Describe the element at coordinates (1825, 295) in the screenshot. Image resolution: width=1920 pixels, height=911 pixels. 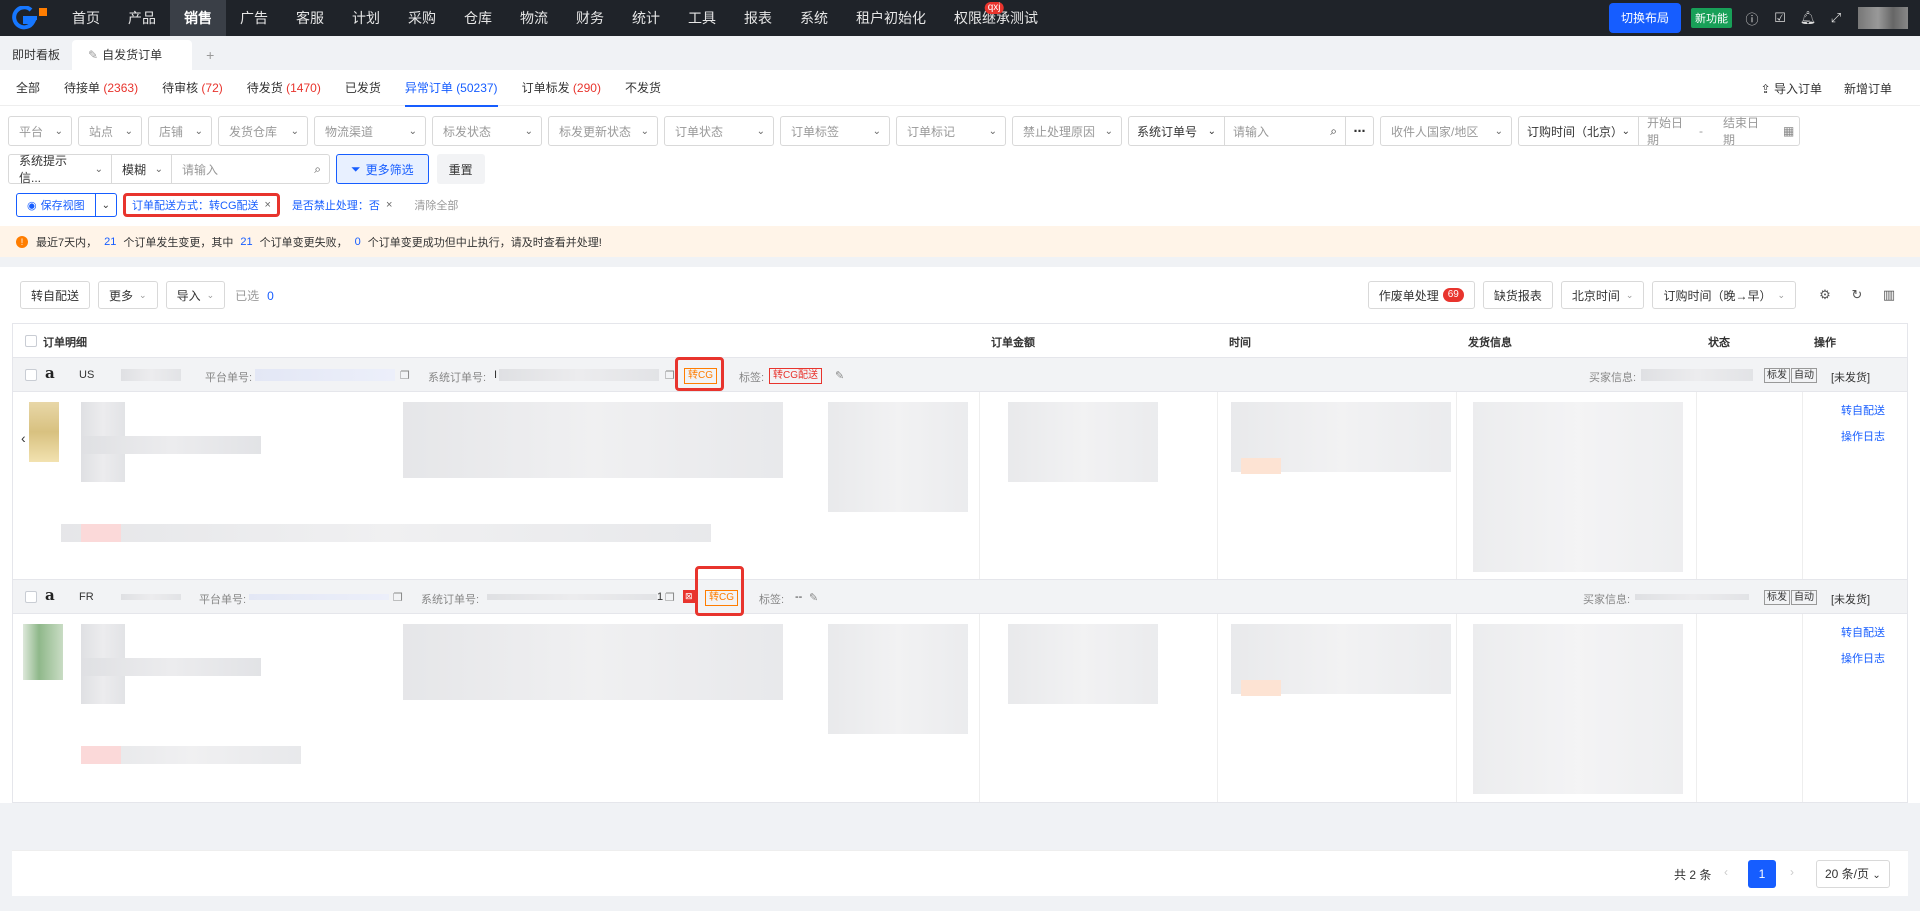
I see `gear-icon: ⚙` at that location.